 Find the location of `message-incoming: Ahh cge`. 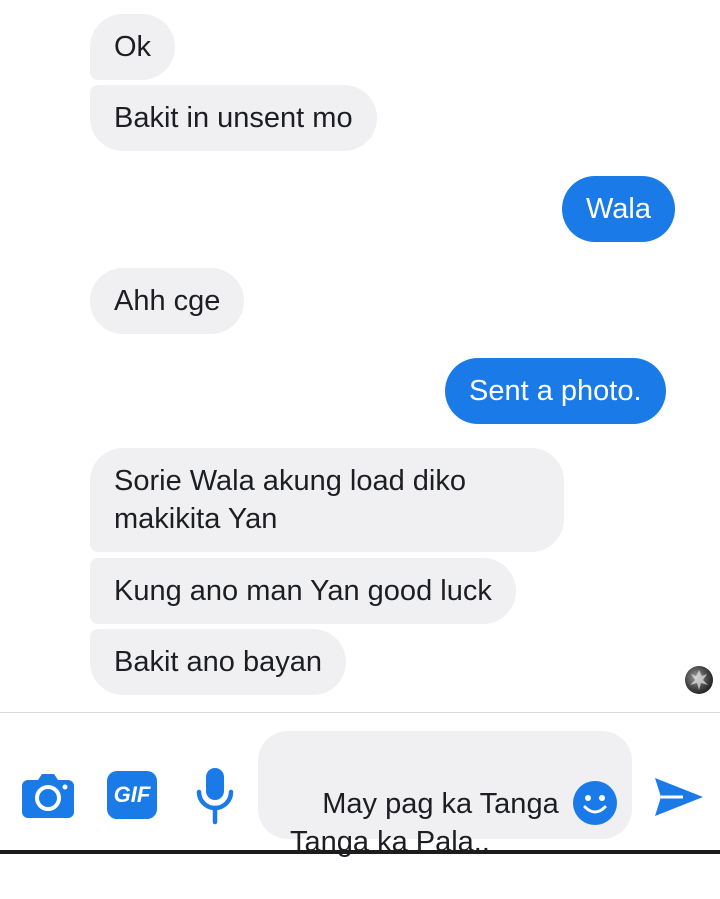

message-incoming: Ahh cge is located at coordinates (167, 301).